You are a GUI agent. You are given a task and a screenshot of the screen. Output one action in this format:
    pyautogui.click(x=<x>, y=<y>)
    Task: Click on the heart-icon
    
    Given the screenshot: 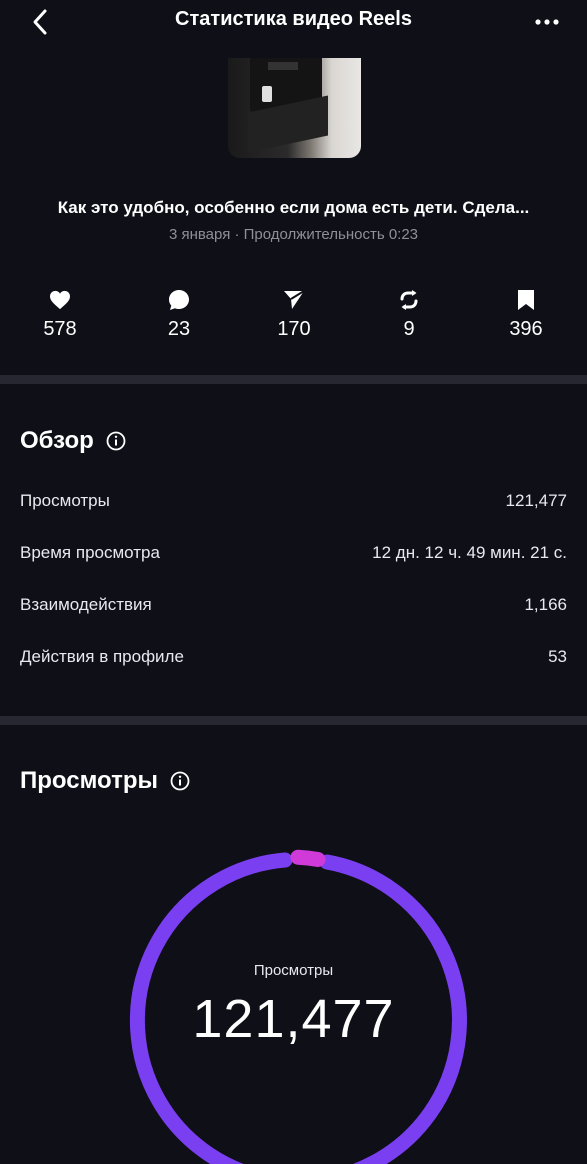 What is the action you would take?
    pyautogui.click(x=60, y=300)
    